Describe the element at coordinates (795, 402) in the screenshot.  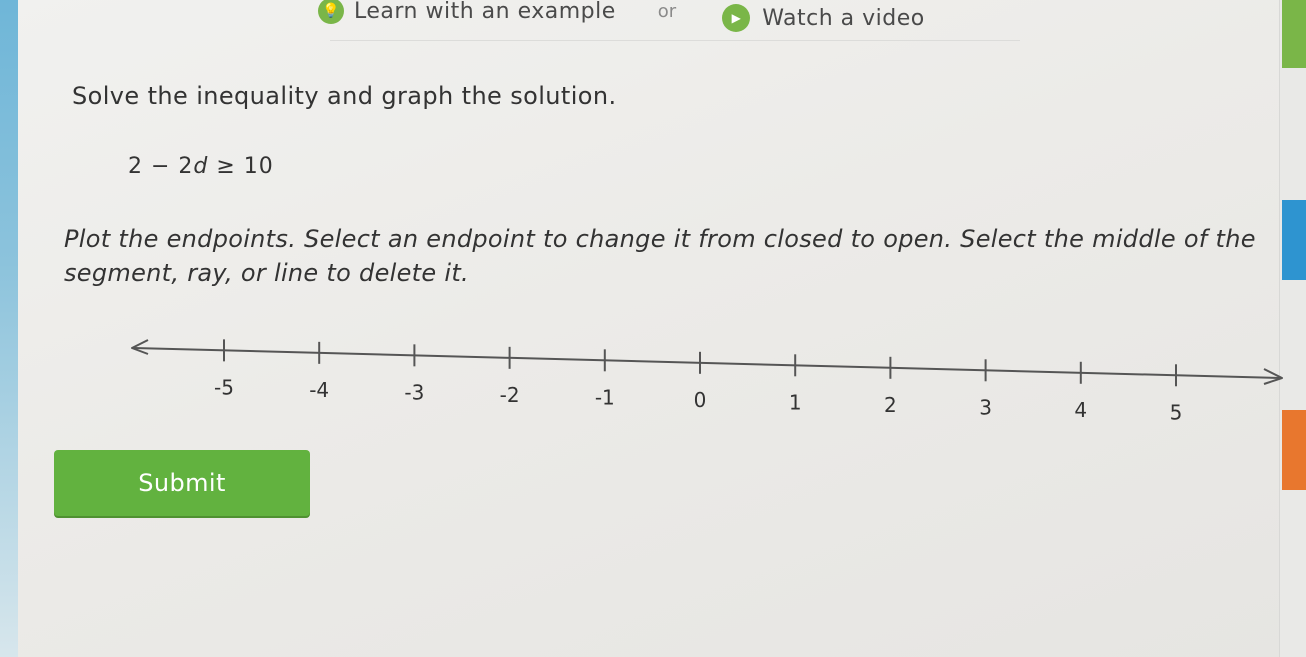
I see `tick-label: 1` at that location.